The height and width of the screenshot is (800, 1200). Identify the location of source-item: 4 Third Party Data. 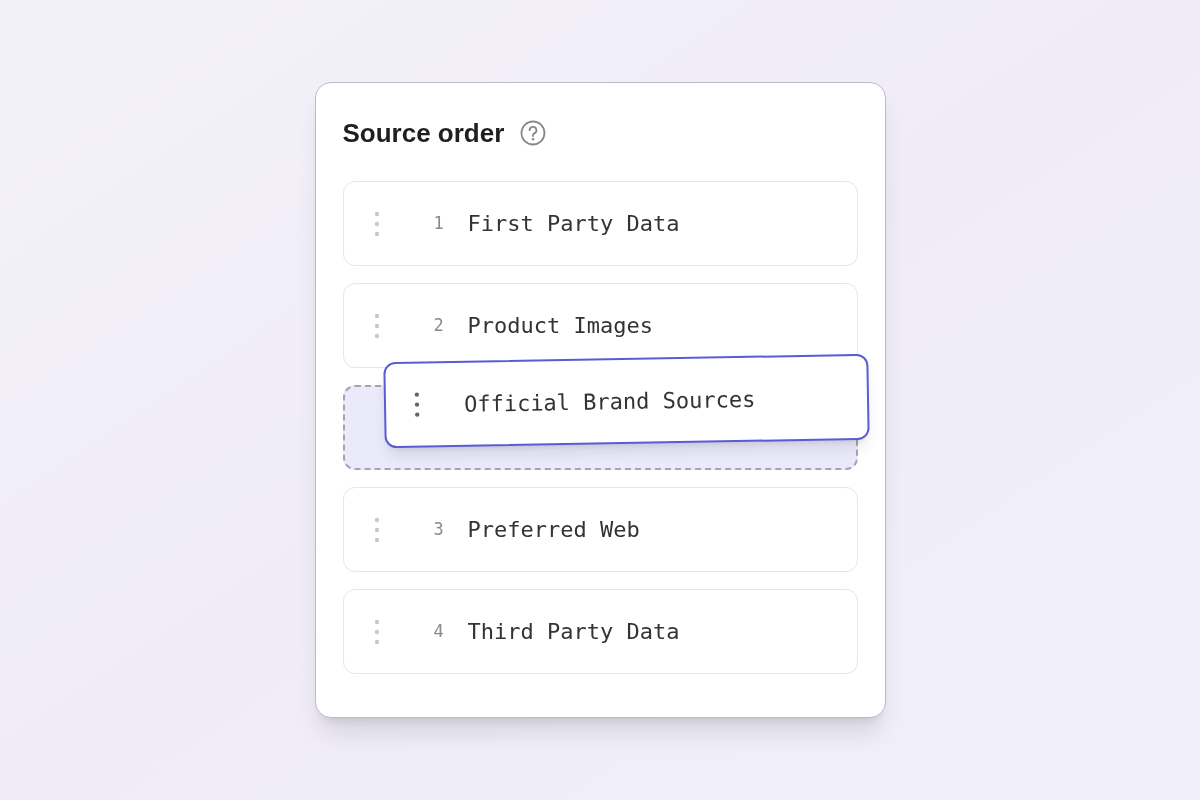
(600, 631).